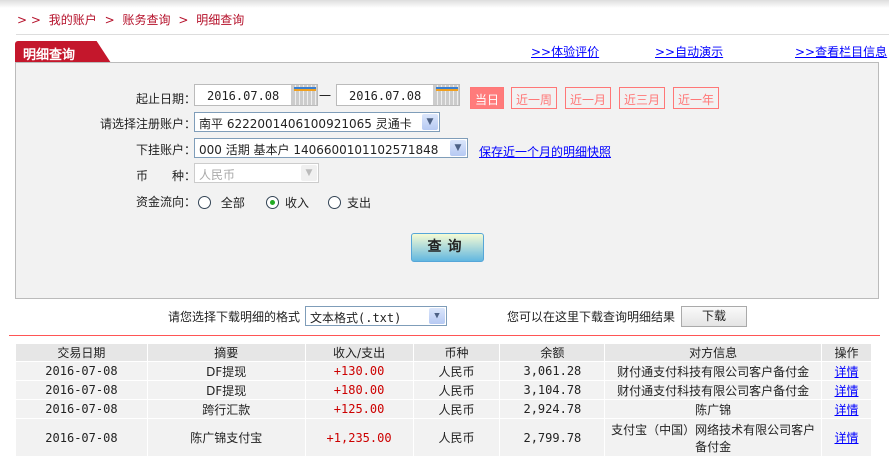 The image size is (889, 459). Describe the element at coordinates (147, 20) in the screenshot. I see `breadcrumb-account-query: 账务查询` at that location.